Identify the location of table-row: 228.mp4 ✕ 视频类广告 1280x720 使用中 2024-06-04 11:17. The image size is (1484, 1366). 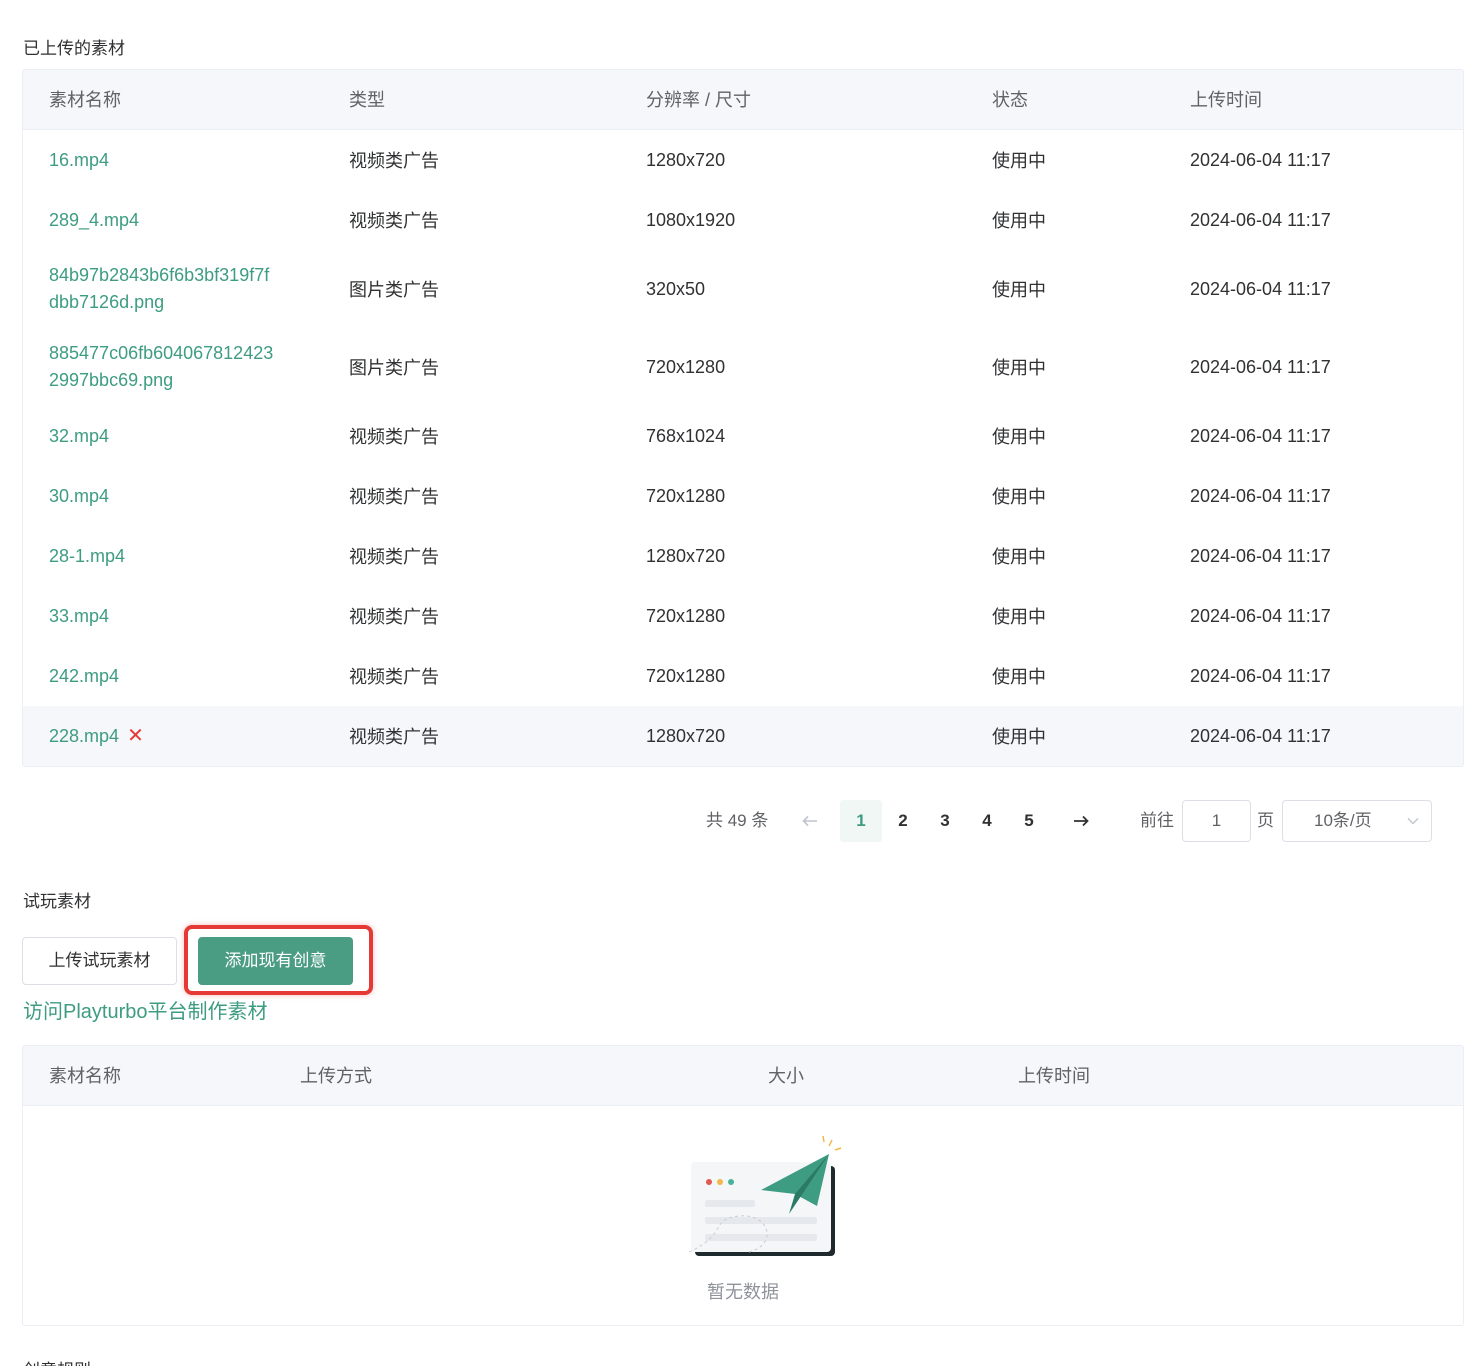
(743, 736).